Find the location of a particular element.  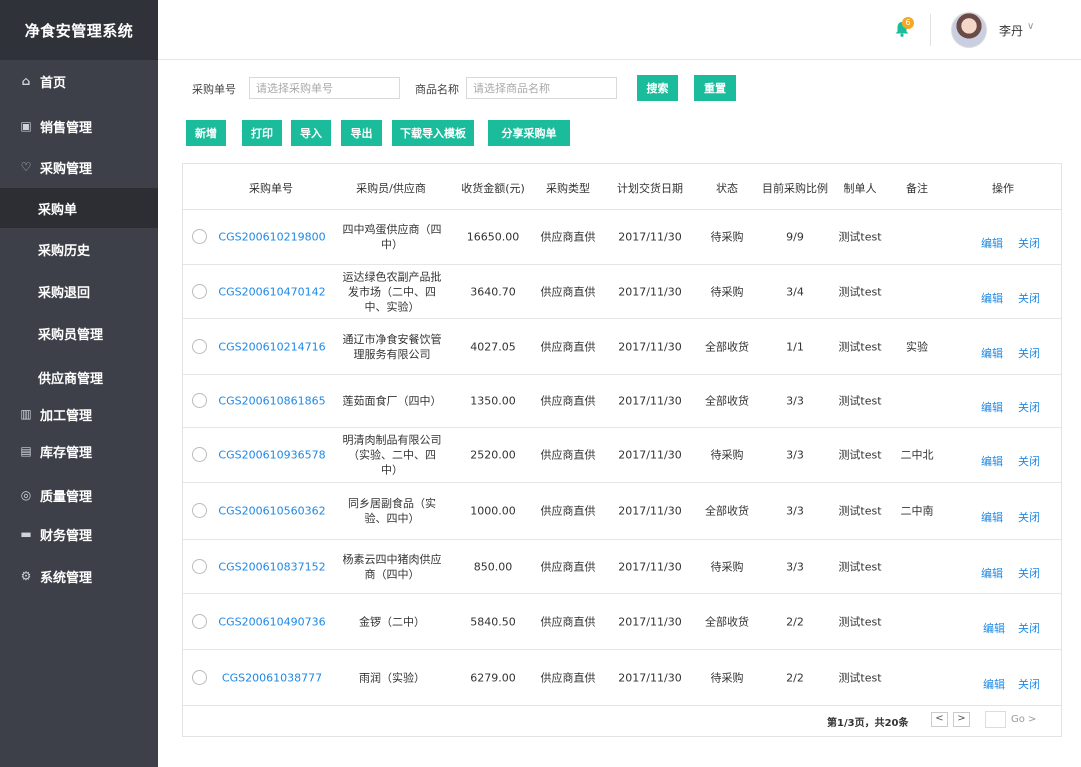

sidebar-item-label: 采购管理 is located at coordinates (66, 169).